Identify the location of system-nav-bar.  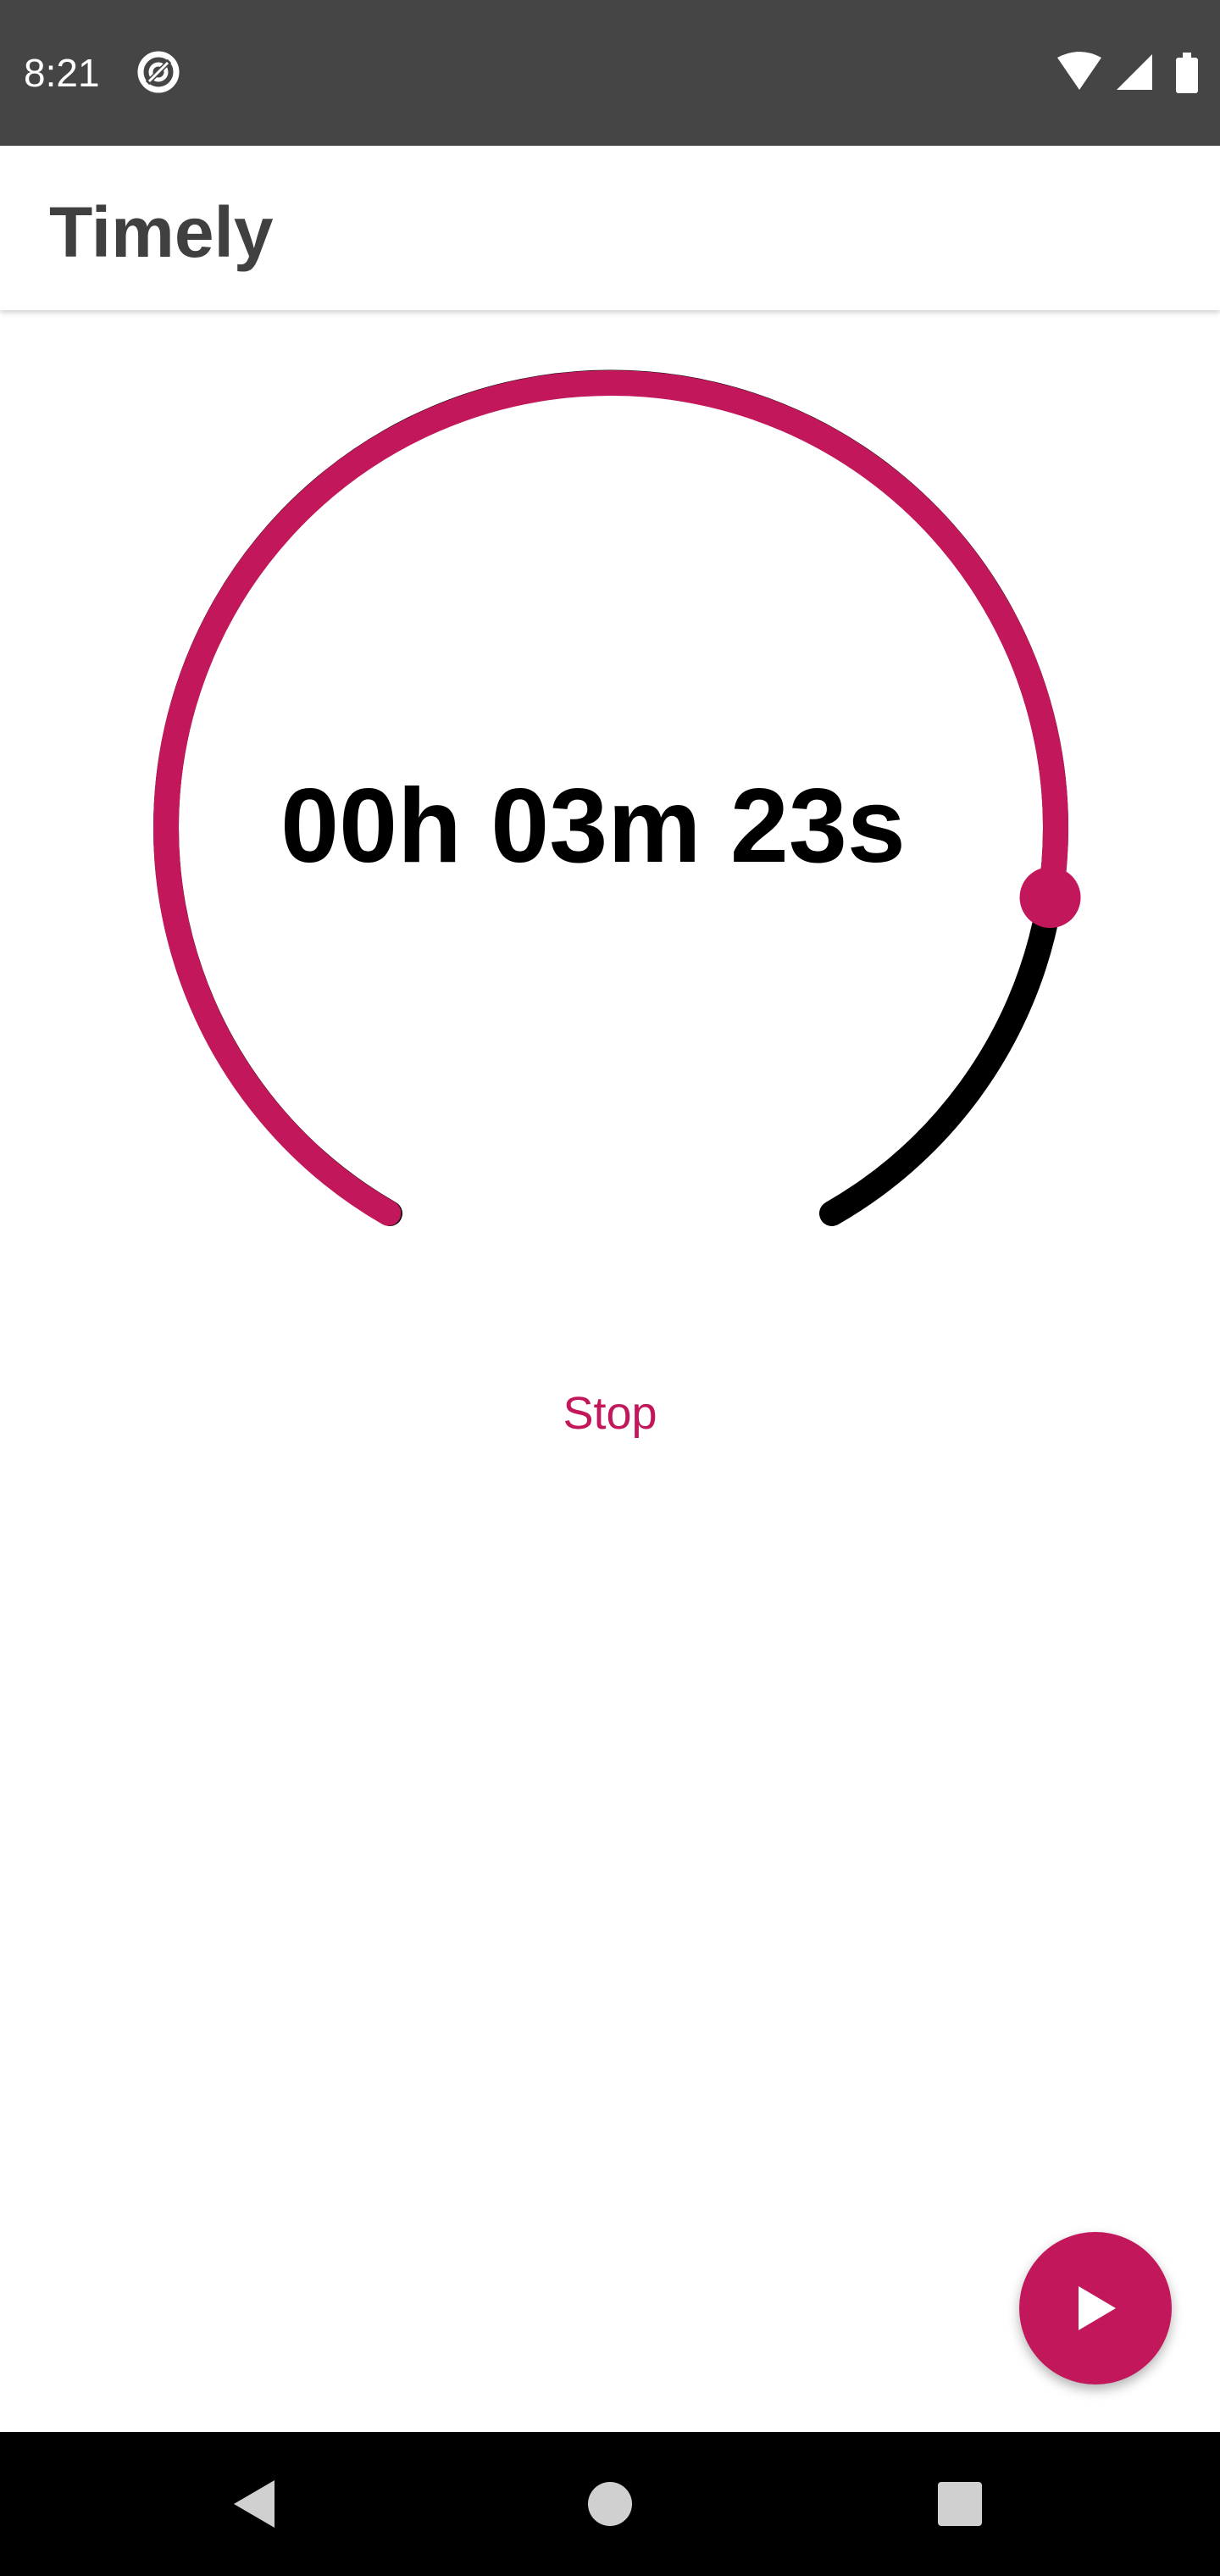
(610, 2504).